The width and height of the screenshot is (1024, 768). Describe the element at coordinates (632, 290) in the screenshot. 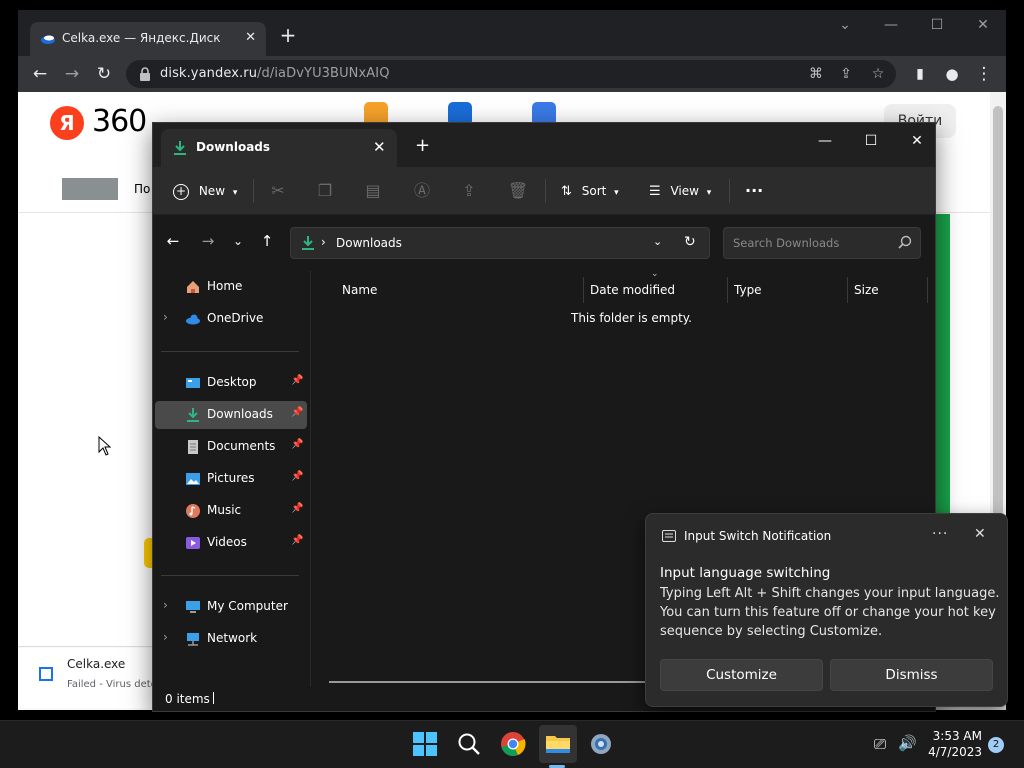

I see `column-header-date-modified: Date modified` at that location.